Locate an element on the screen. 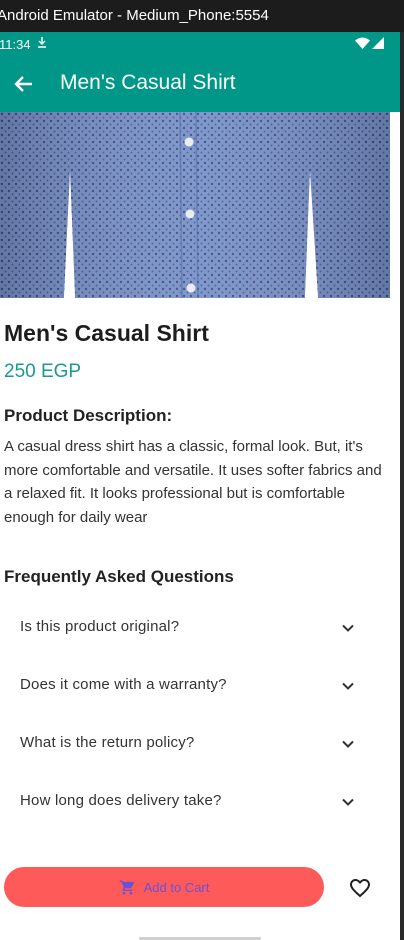 This screenshot has height=940, width=404. emulator-title-bar: Android Emulator - Medium_Phone:5554 is located at coordinates (202, 16).